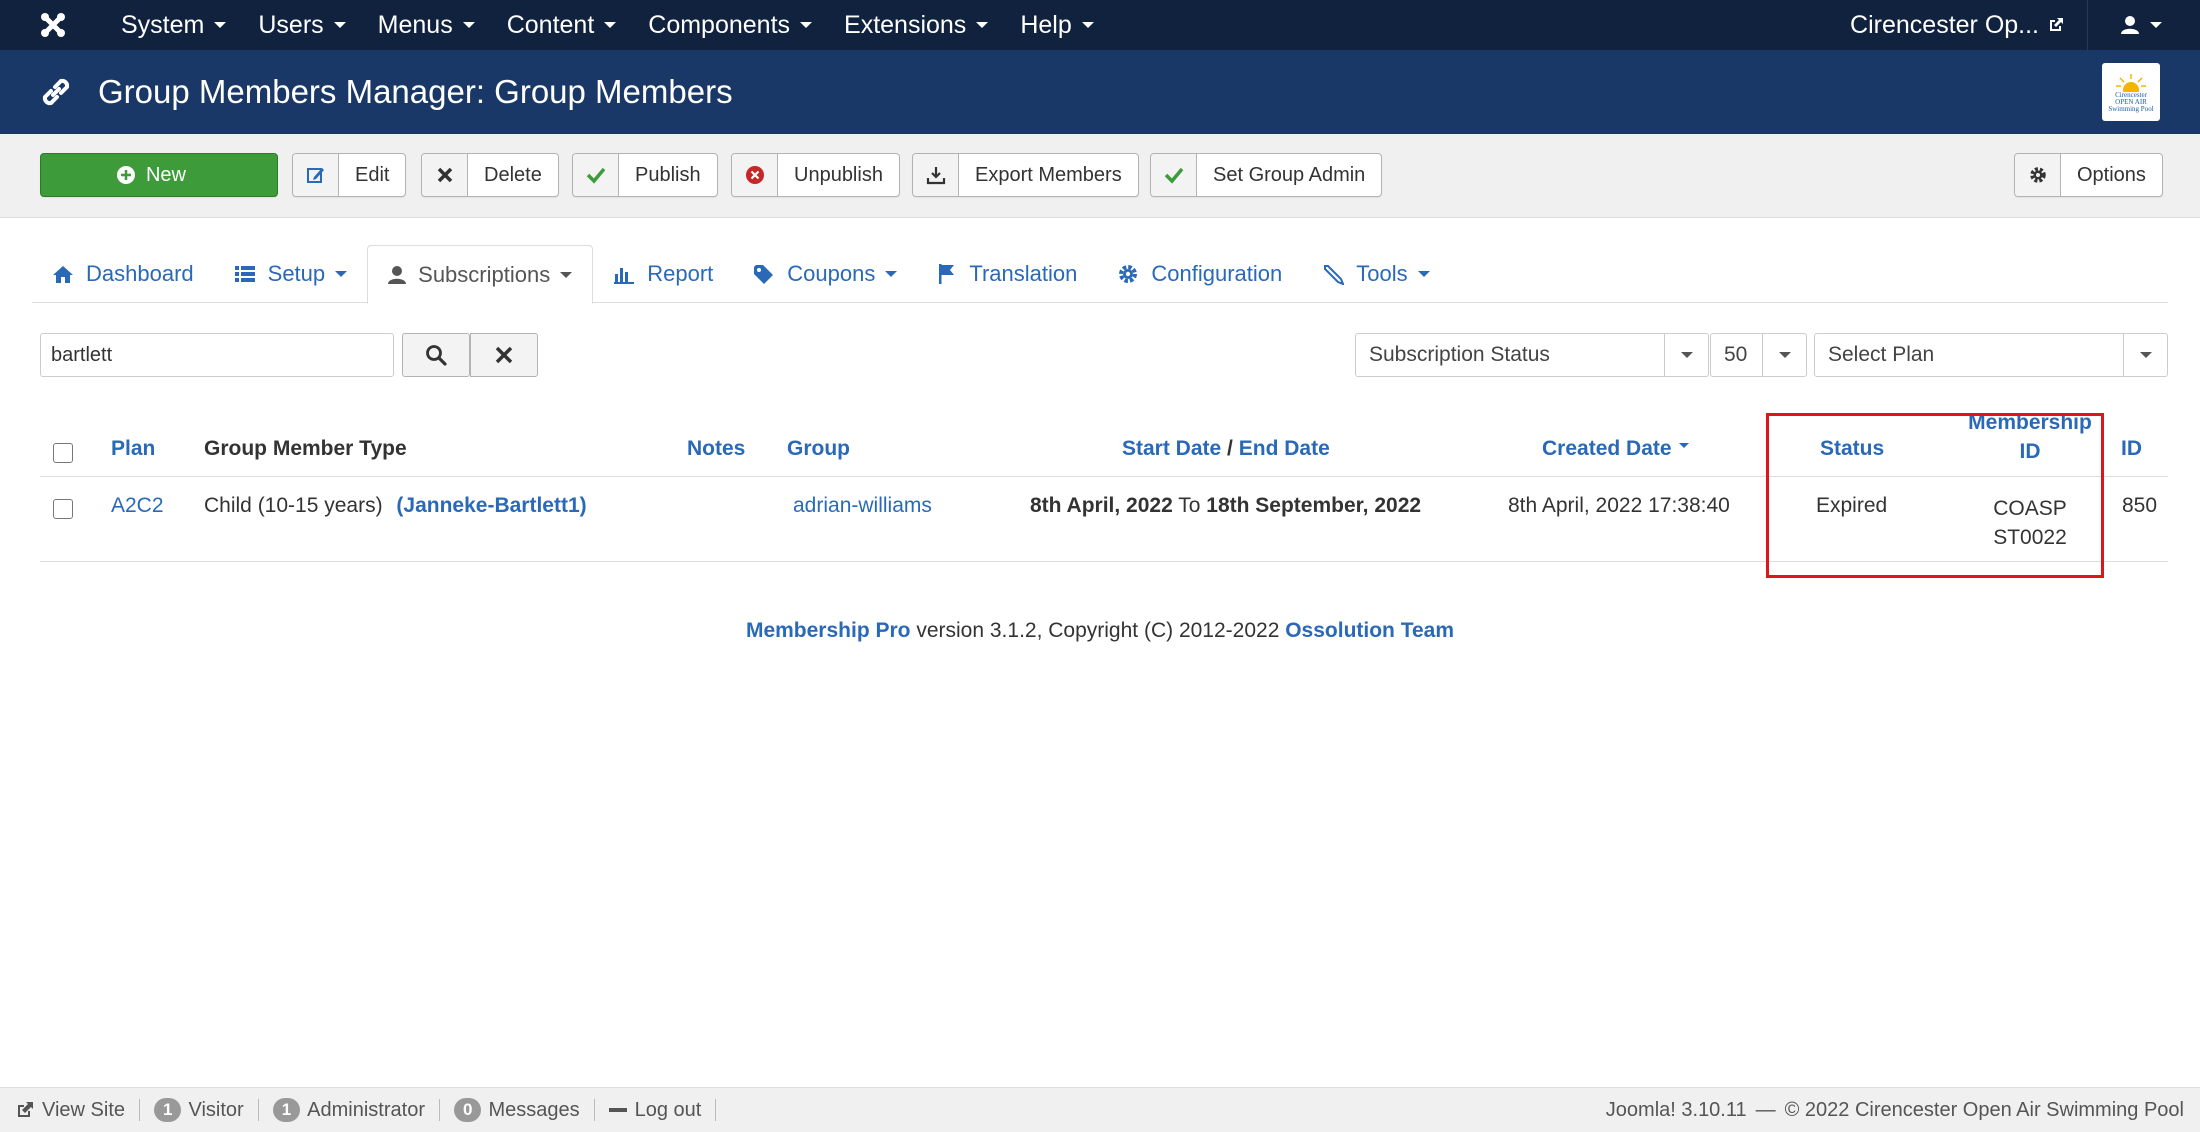 Image resolution: width=2200 pixels, height=1132 pixels. What do you see at coordinates (293, 505) in the screenshot?
I see `member-type-text: Child (10-15 years)` at bounding box center [293, 505].